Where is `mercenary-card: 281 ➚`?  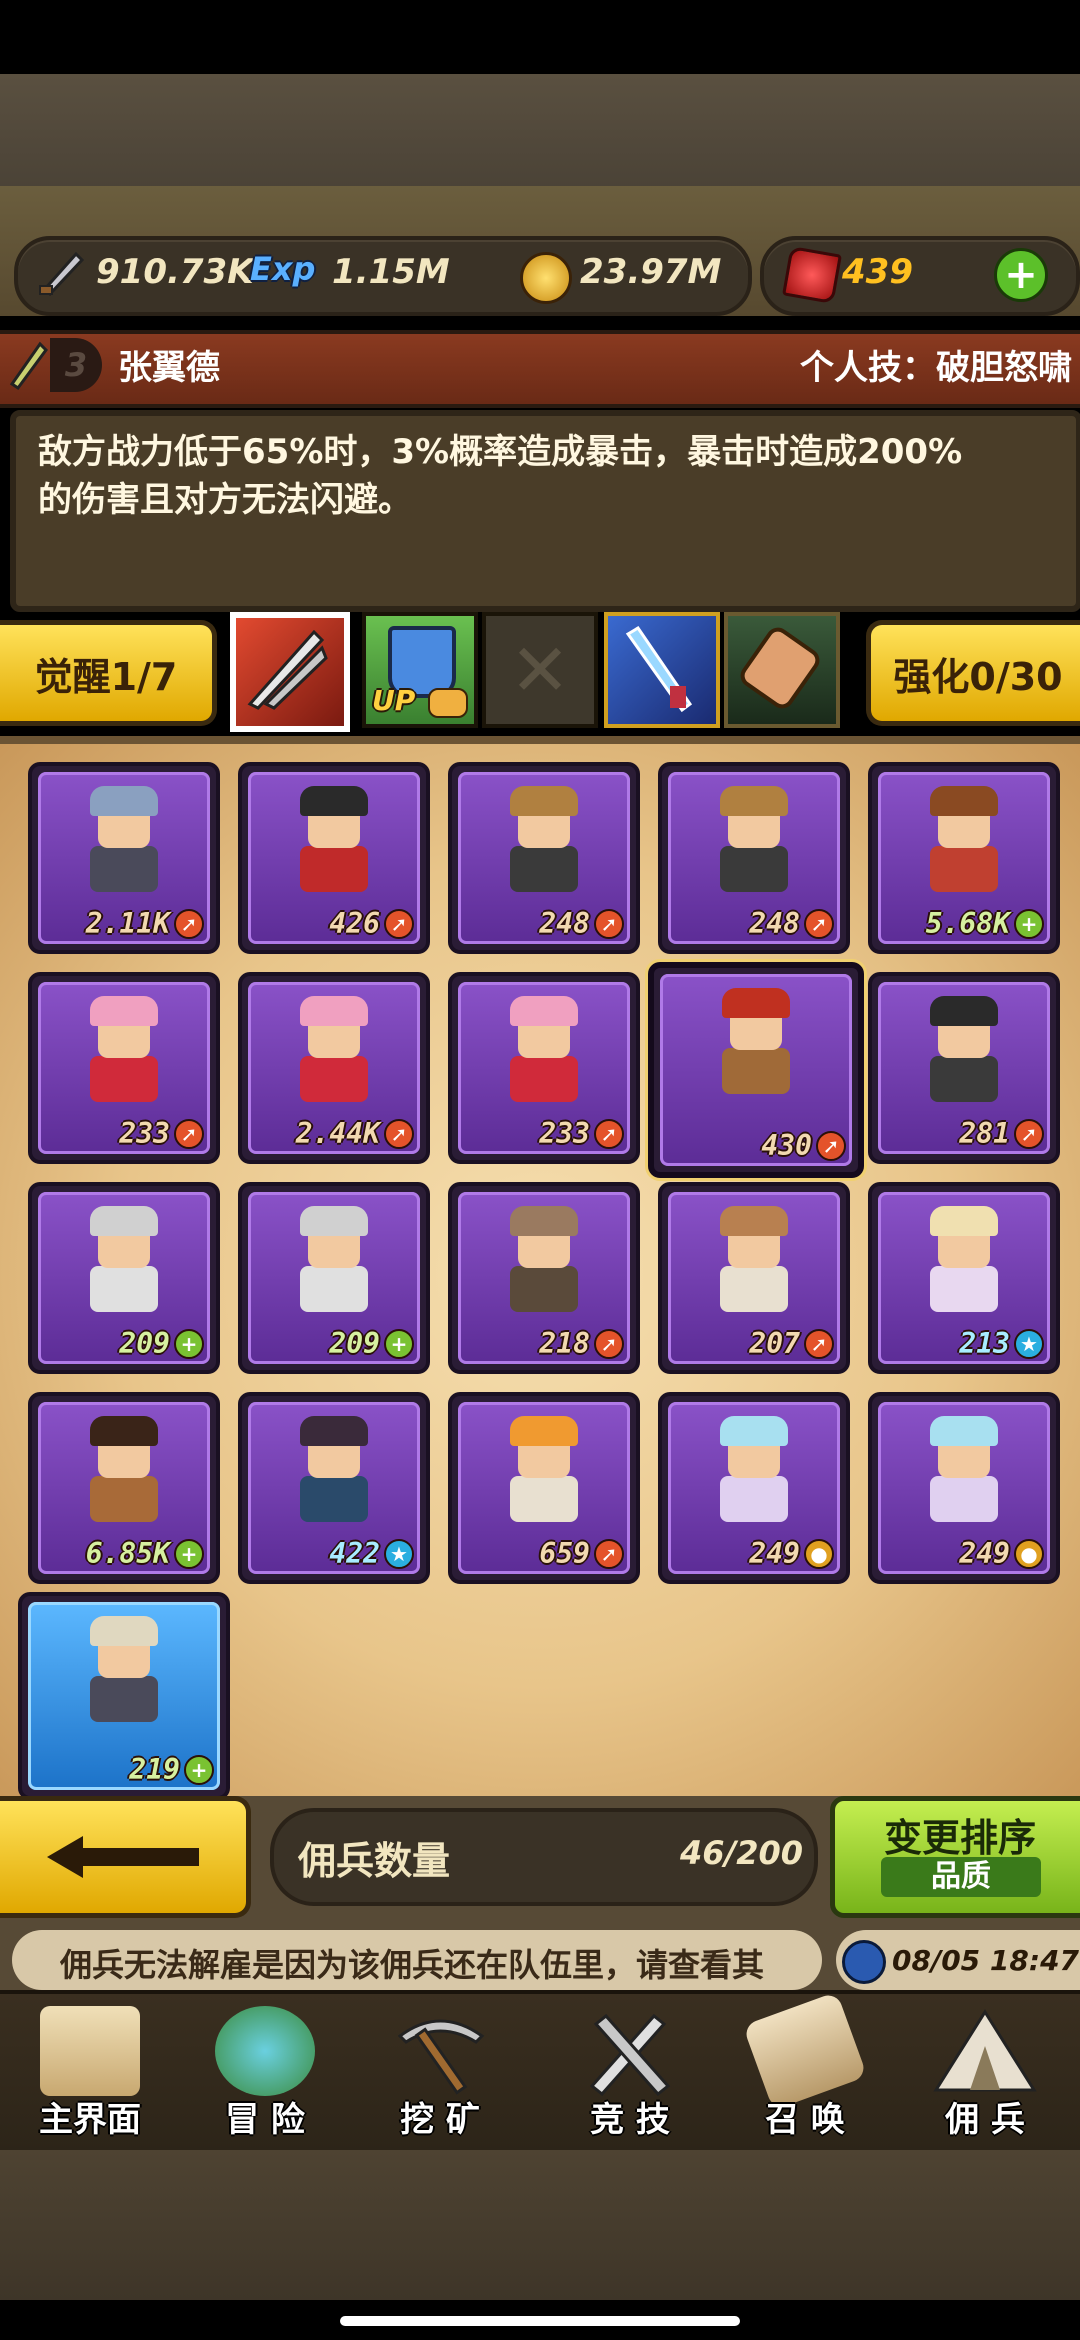 mercenary-card: 281 ➚ is located at coordinates (964, 1068).